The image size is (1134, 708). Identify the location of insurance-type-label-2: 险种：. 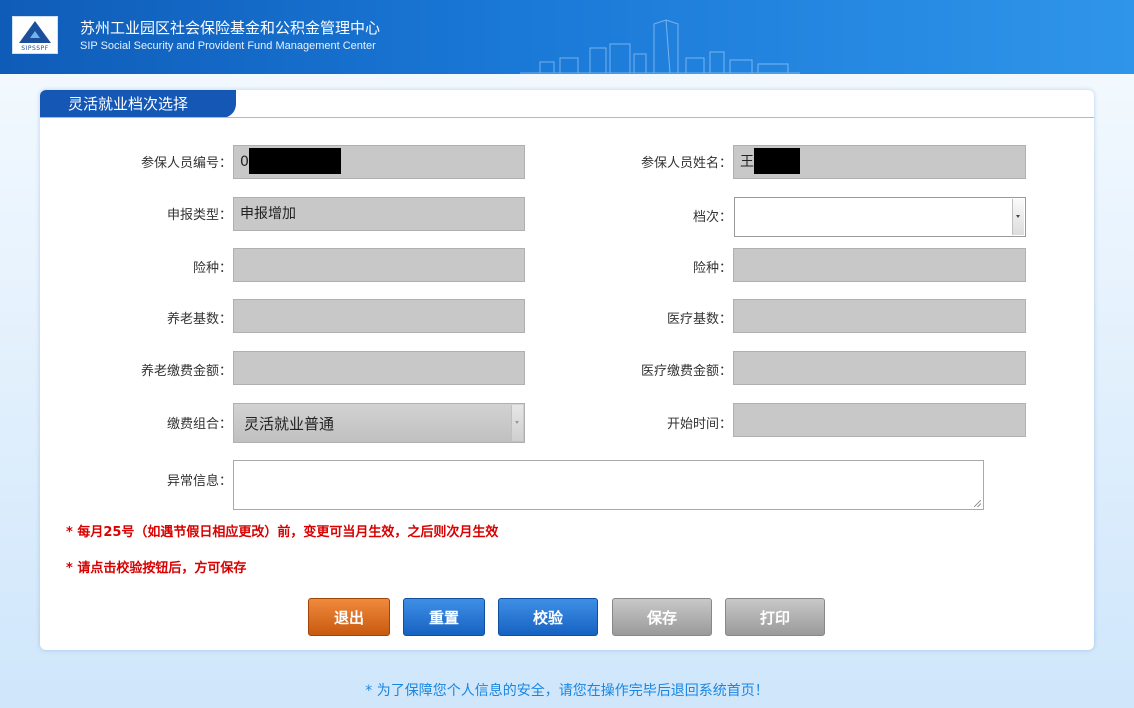
(712, 268).